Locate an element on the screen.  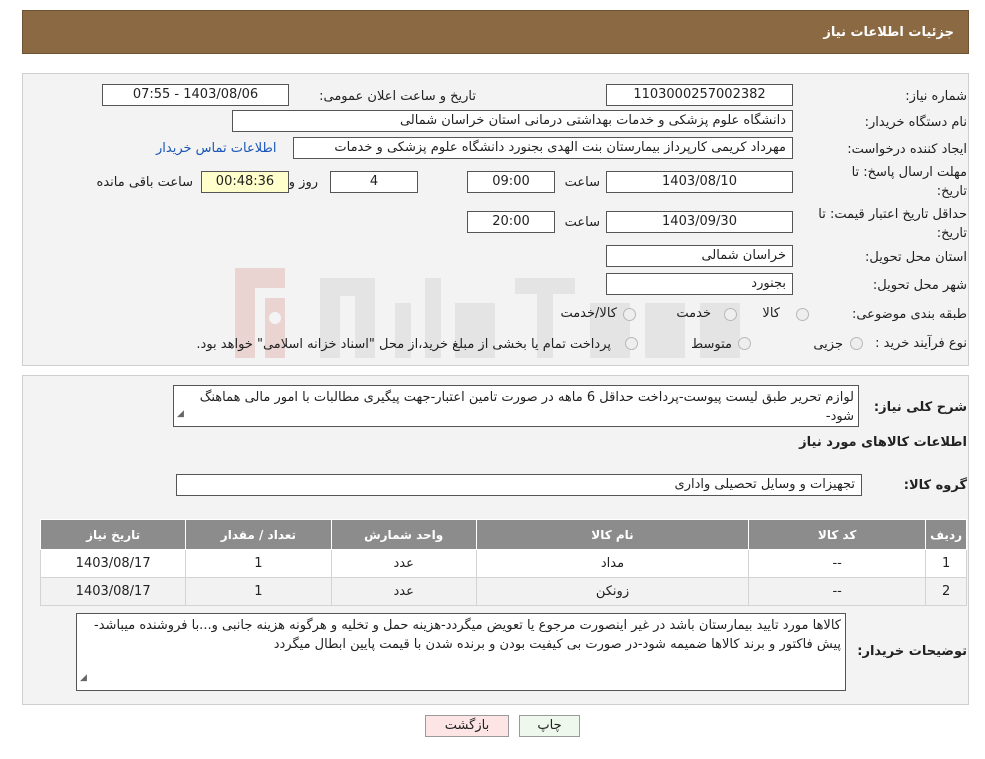
category-option-goods: کالا is located at coordinates (771, 313).